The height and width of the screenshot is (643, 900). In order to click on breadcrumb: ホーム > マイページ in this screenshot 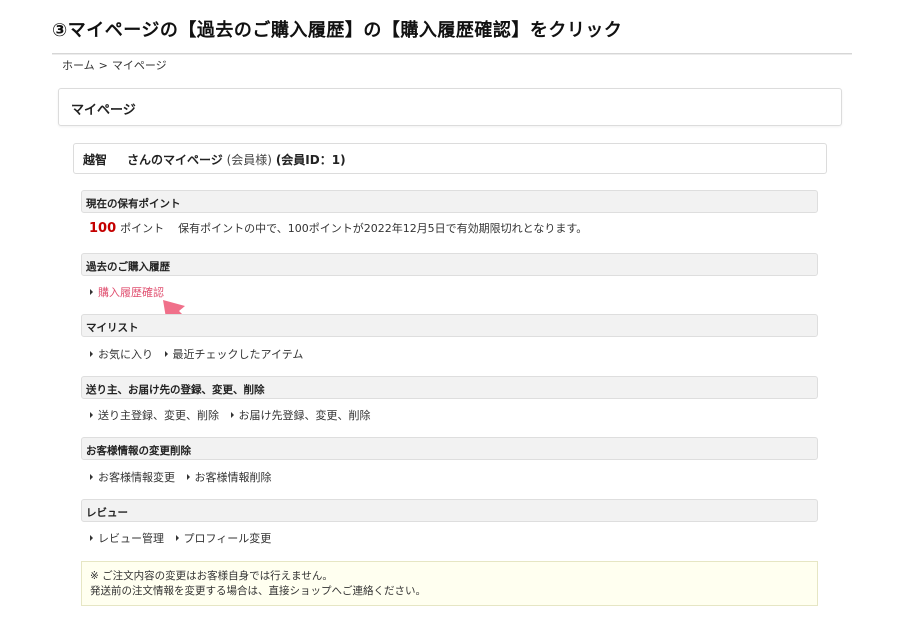, I will do `click(114, 65)`.